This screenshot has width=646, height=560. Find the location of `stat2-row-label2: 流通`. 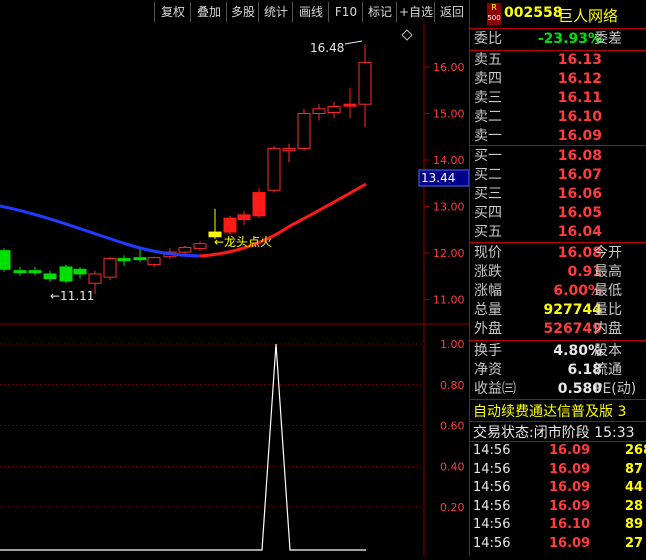

stat2-row-label2: 流通 is located at coordinates (608, 370).